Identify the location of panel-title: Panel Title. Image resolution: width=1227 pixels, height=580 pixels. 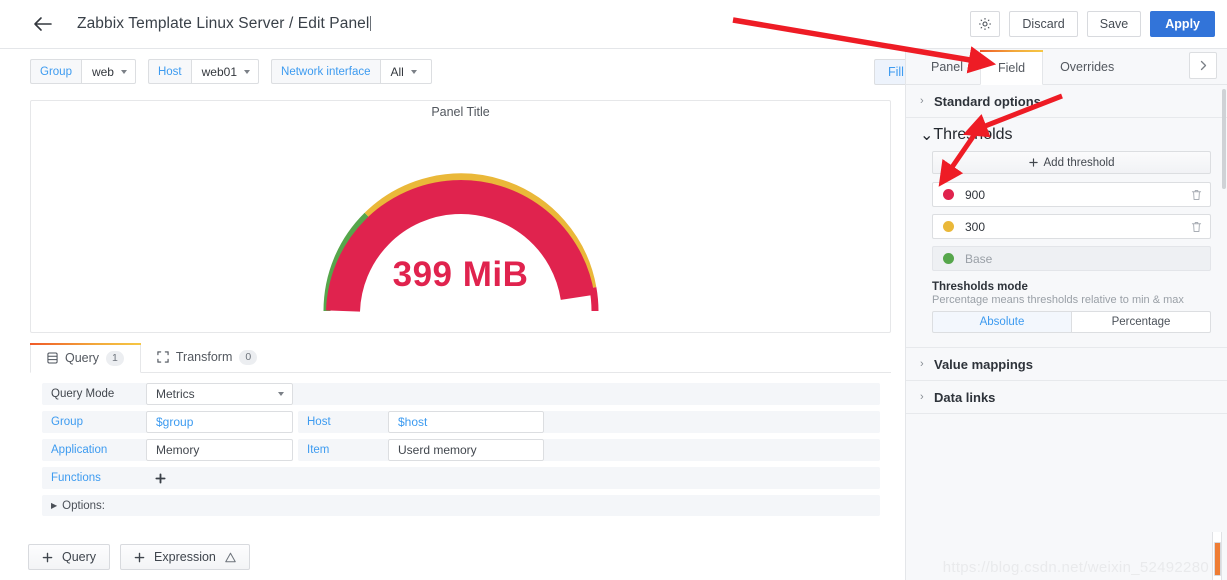
(460, 112).